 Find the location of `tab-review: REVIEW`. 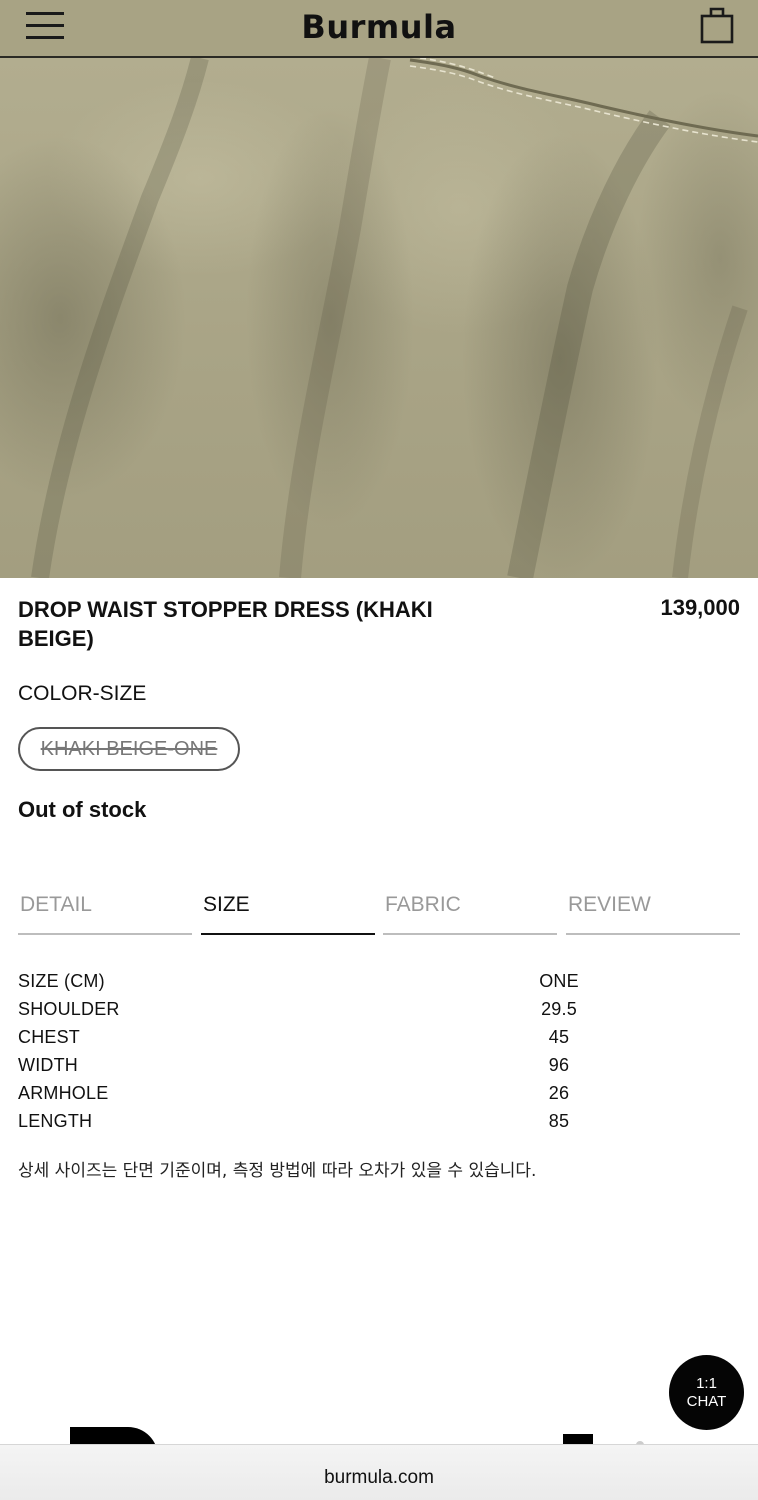

tab-review: REVIEW is located at coordinates (653, 914).